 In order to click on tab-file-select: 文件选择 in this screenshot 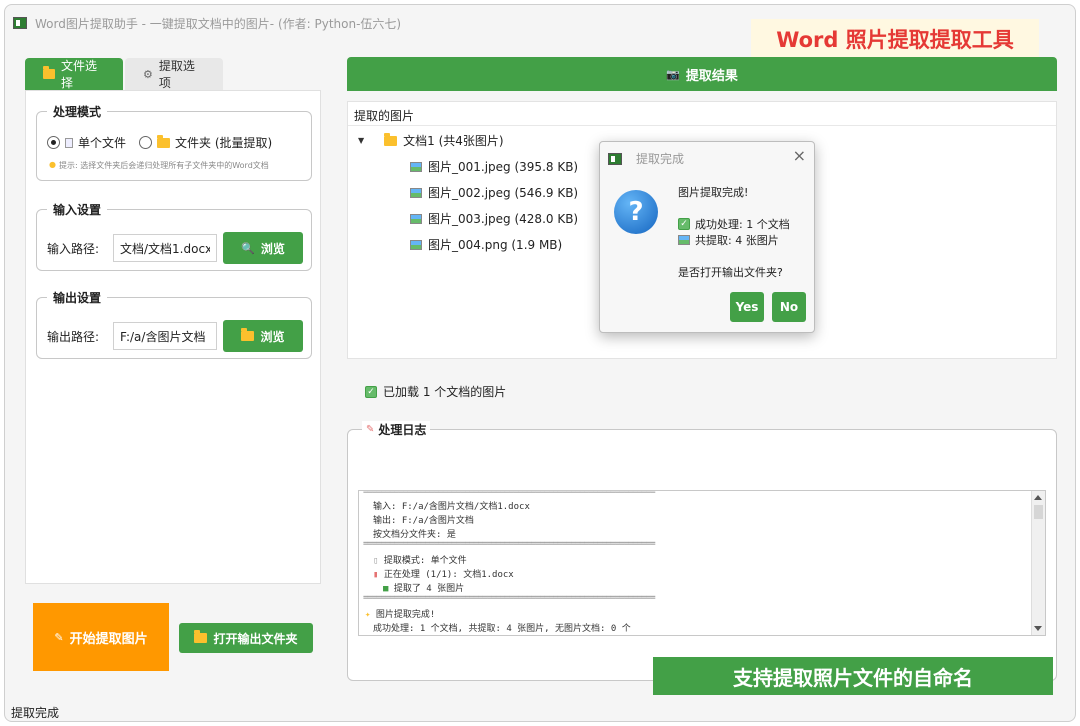, I will do `click(74, 74)`.